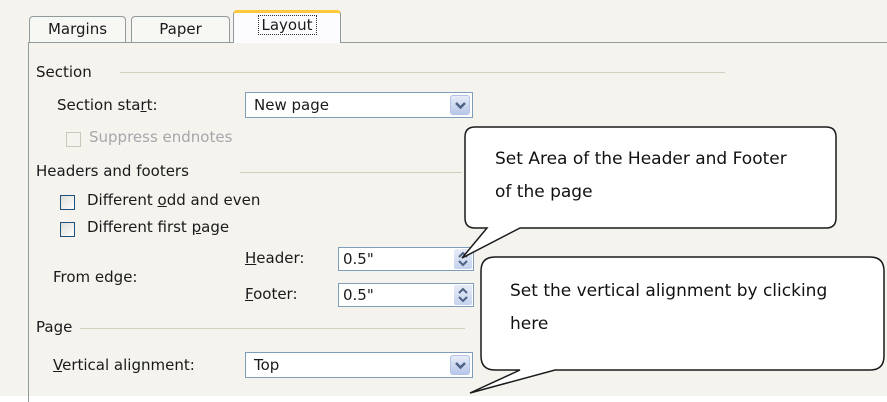  I want to click on tab-panel-border, so click(457, 42).